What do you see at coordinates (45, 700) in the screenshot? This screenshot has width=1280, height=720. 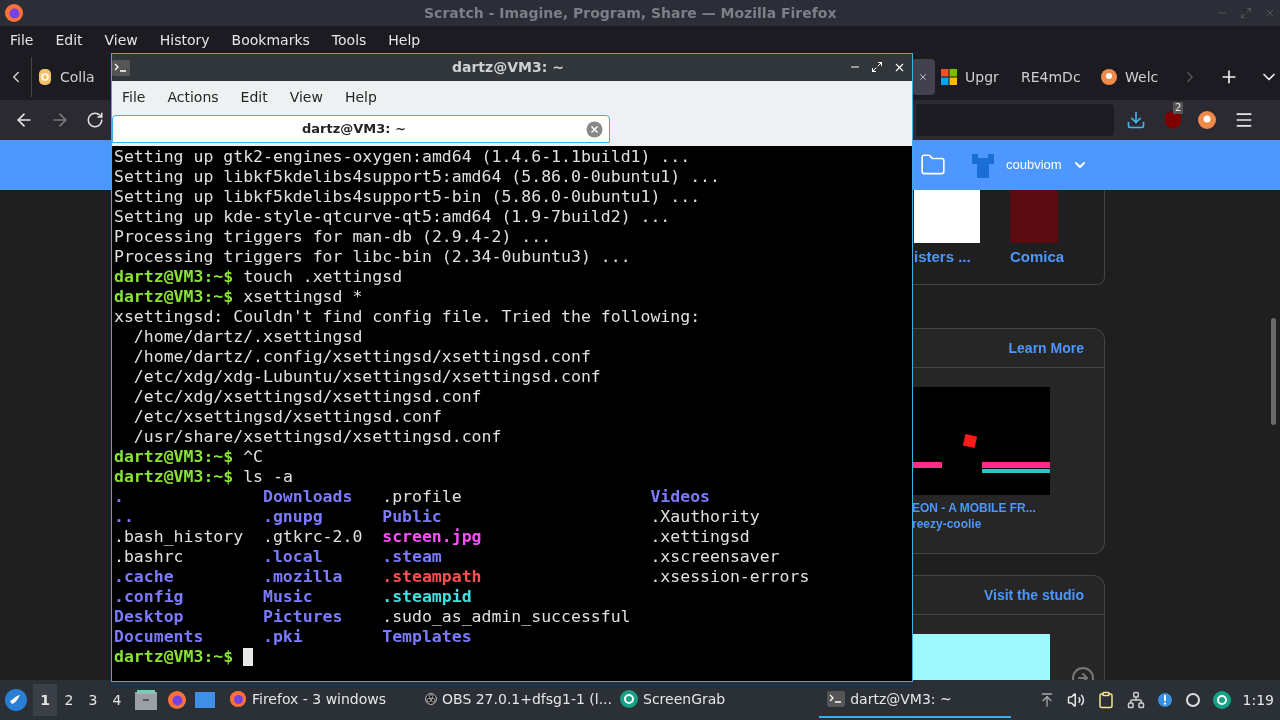 I see `workspace-button: 1` at bounding box center [45, 700].